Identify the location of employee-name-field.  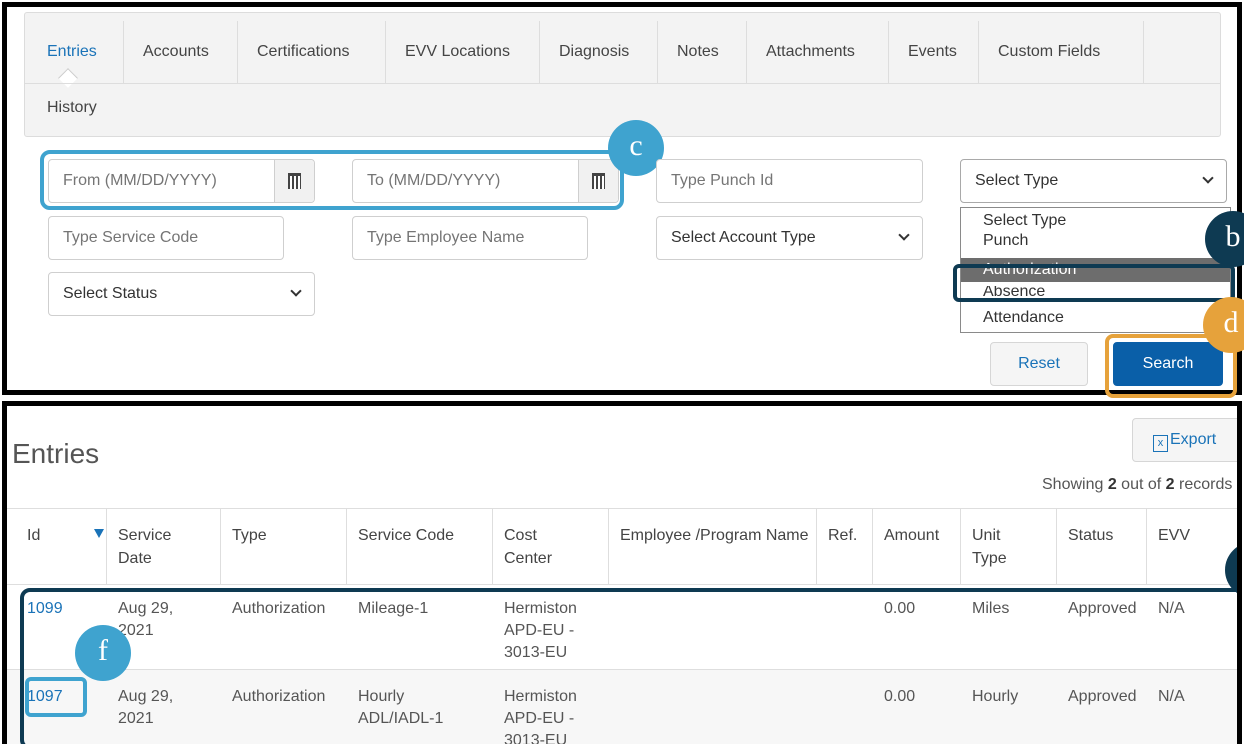
(470, 238).